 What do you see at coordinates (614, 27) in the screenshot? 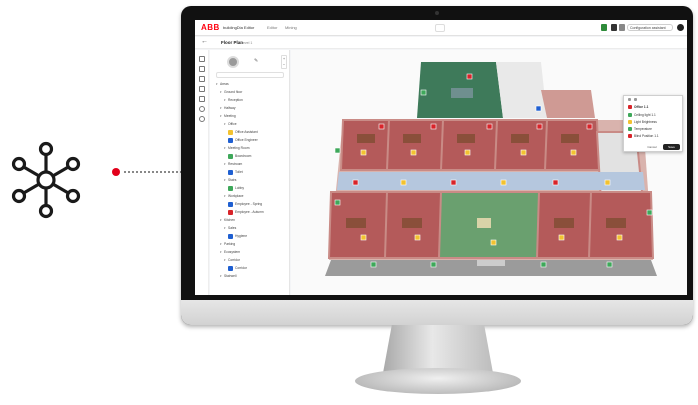
I see `bell-icon` at bounding box center [614, 27].